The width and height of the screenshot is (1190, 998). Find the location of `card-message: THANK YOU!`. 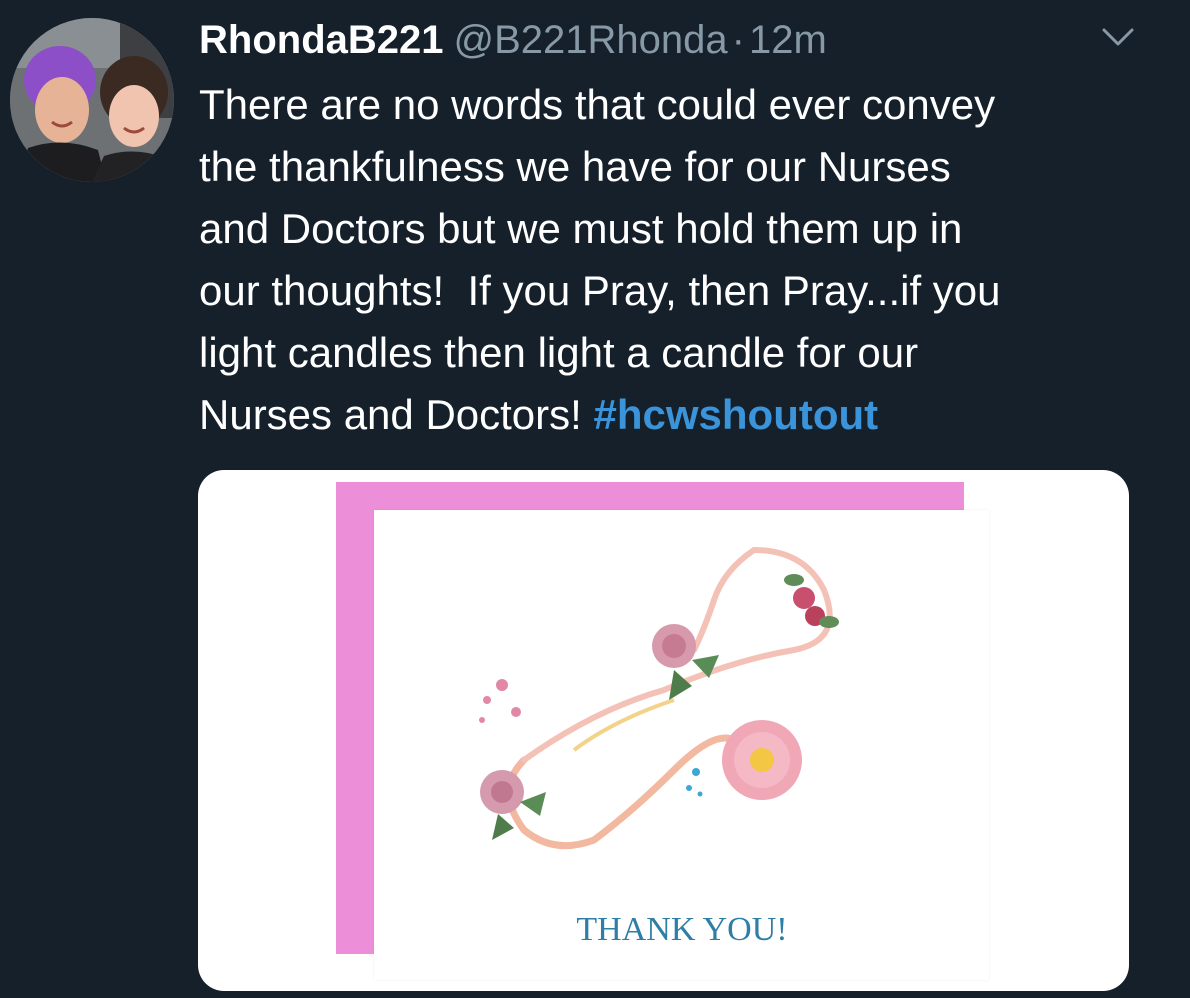

card-message: THANK YOU! is located at coordinates (682, 929).